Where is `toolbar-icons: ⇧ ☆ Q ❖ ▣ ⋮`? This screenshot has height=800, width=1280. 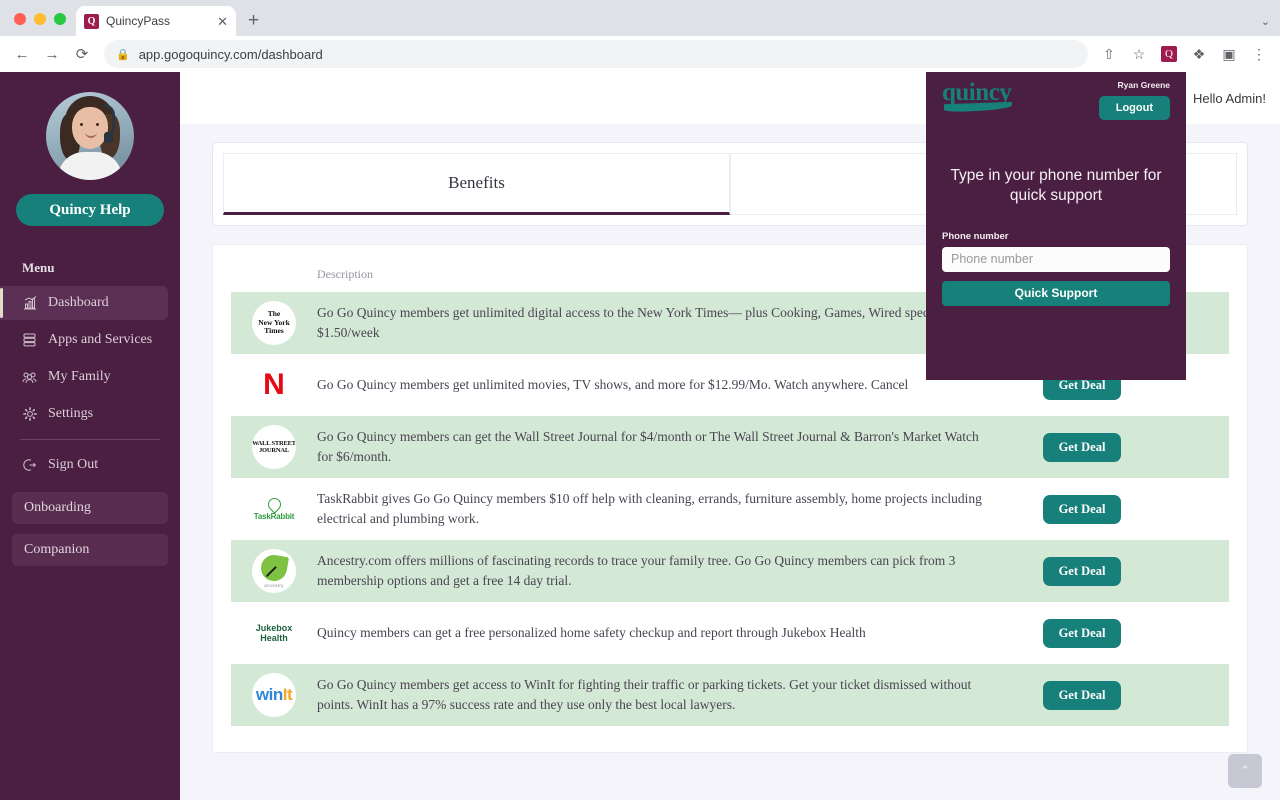 toolbar-icons: ⇧ ☆ Q ❖ ▣ ⋮ is located at coordinates (1184, 54).